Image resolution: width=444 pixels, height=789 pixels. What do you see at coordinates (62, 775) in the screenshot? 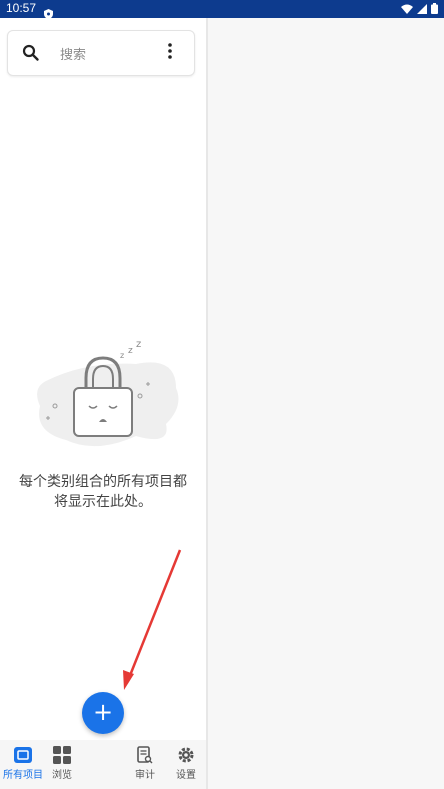
I see `nav-label-browse: 浏览` at bounding box center [62, 775].